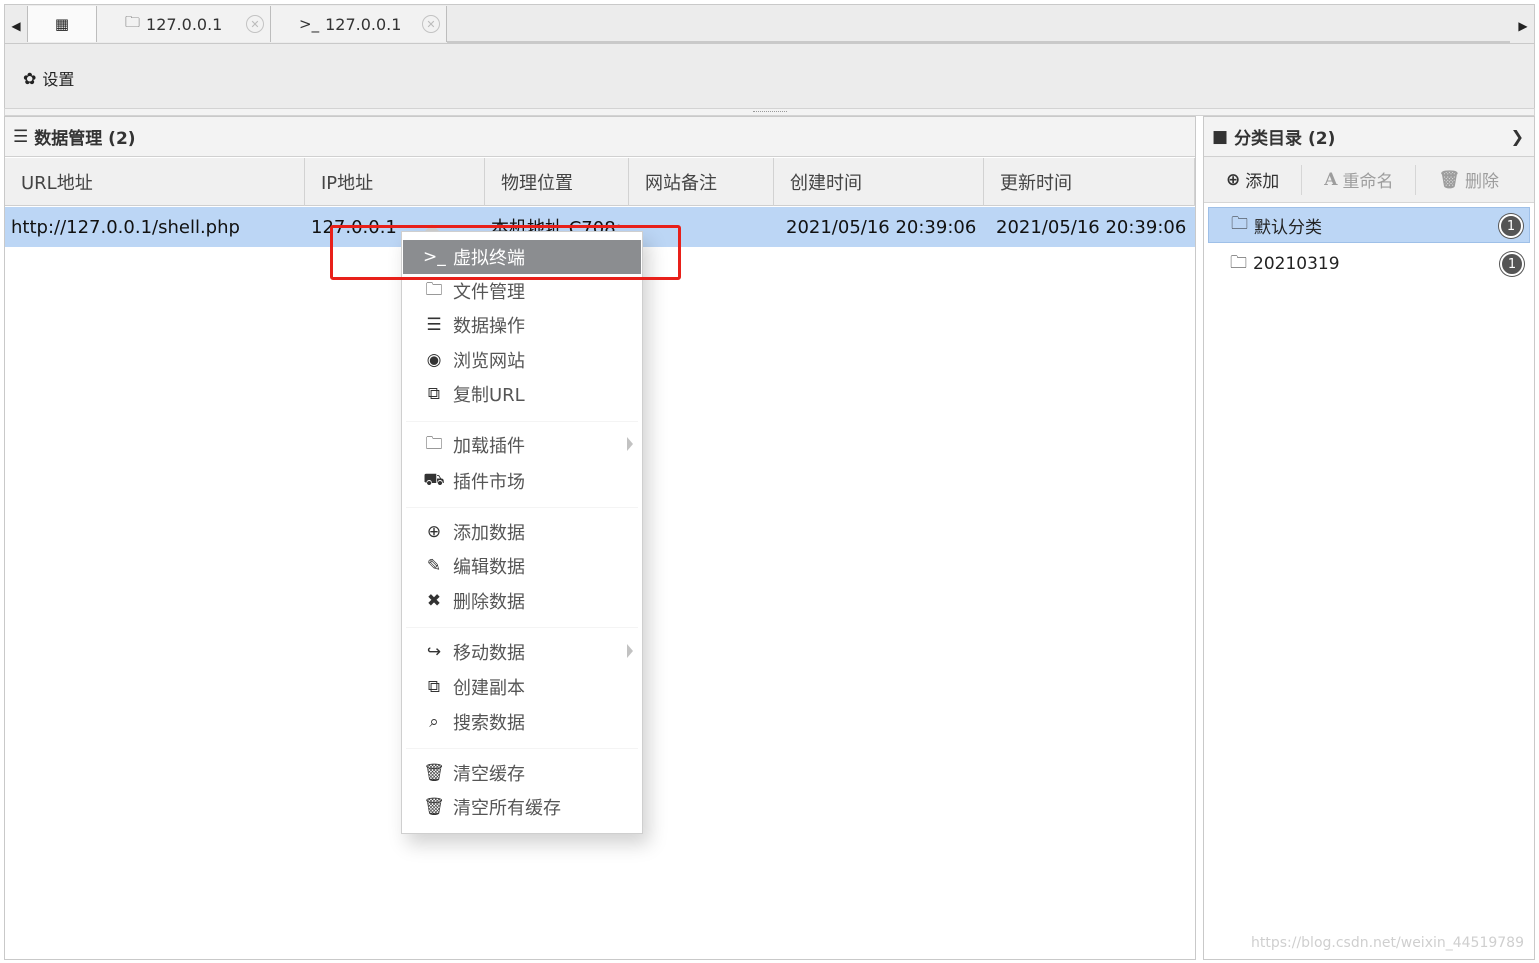  What do you see at coordinates (1285, 139) in the screenshot?
I see `category-panel-title: 分类目录 (2)` at bounding box center [1285, 139].